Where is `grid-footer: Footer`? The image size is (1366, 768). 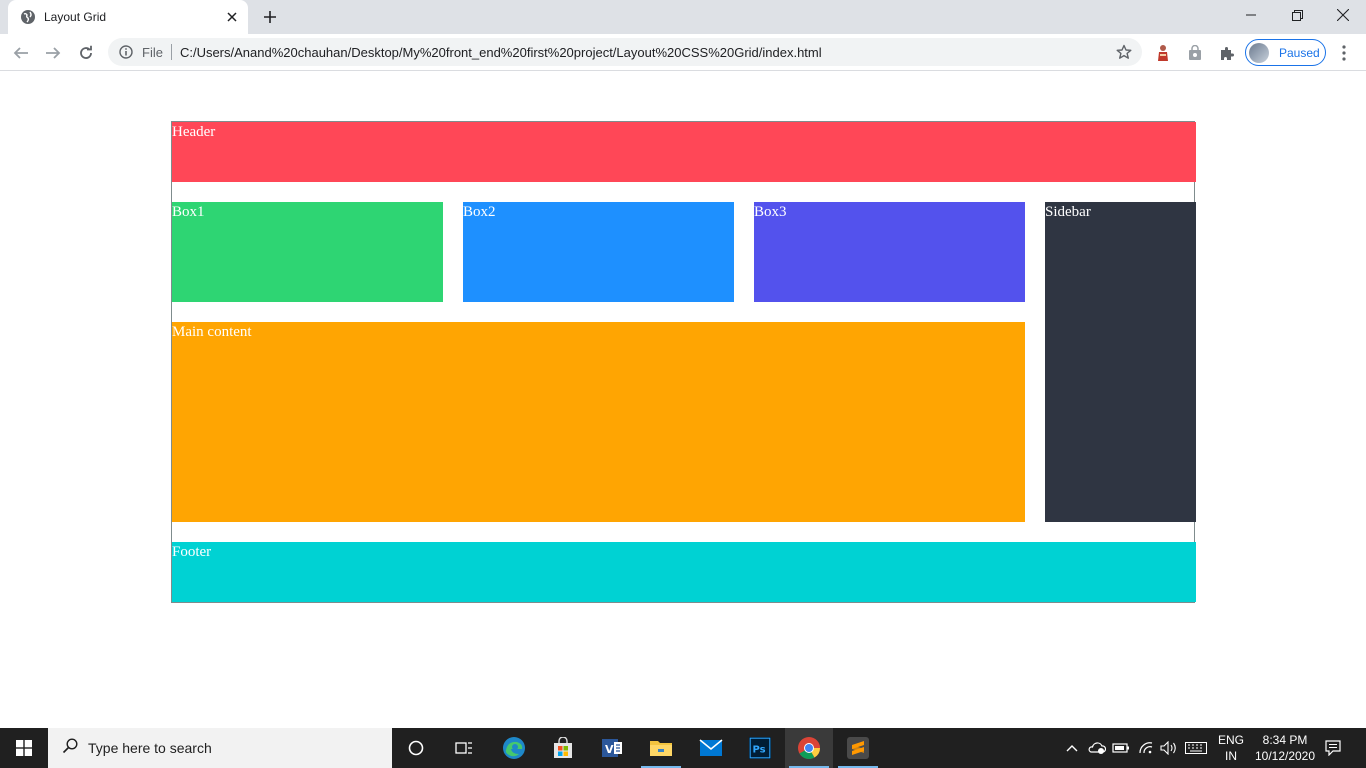 grid-footer: Footer is located at coordinates (684, 572).